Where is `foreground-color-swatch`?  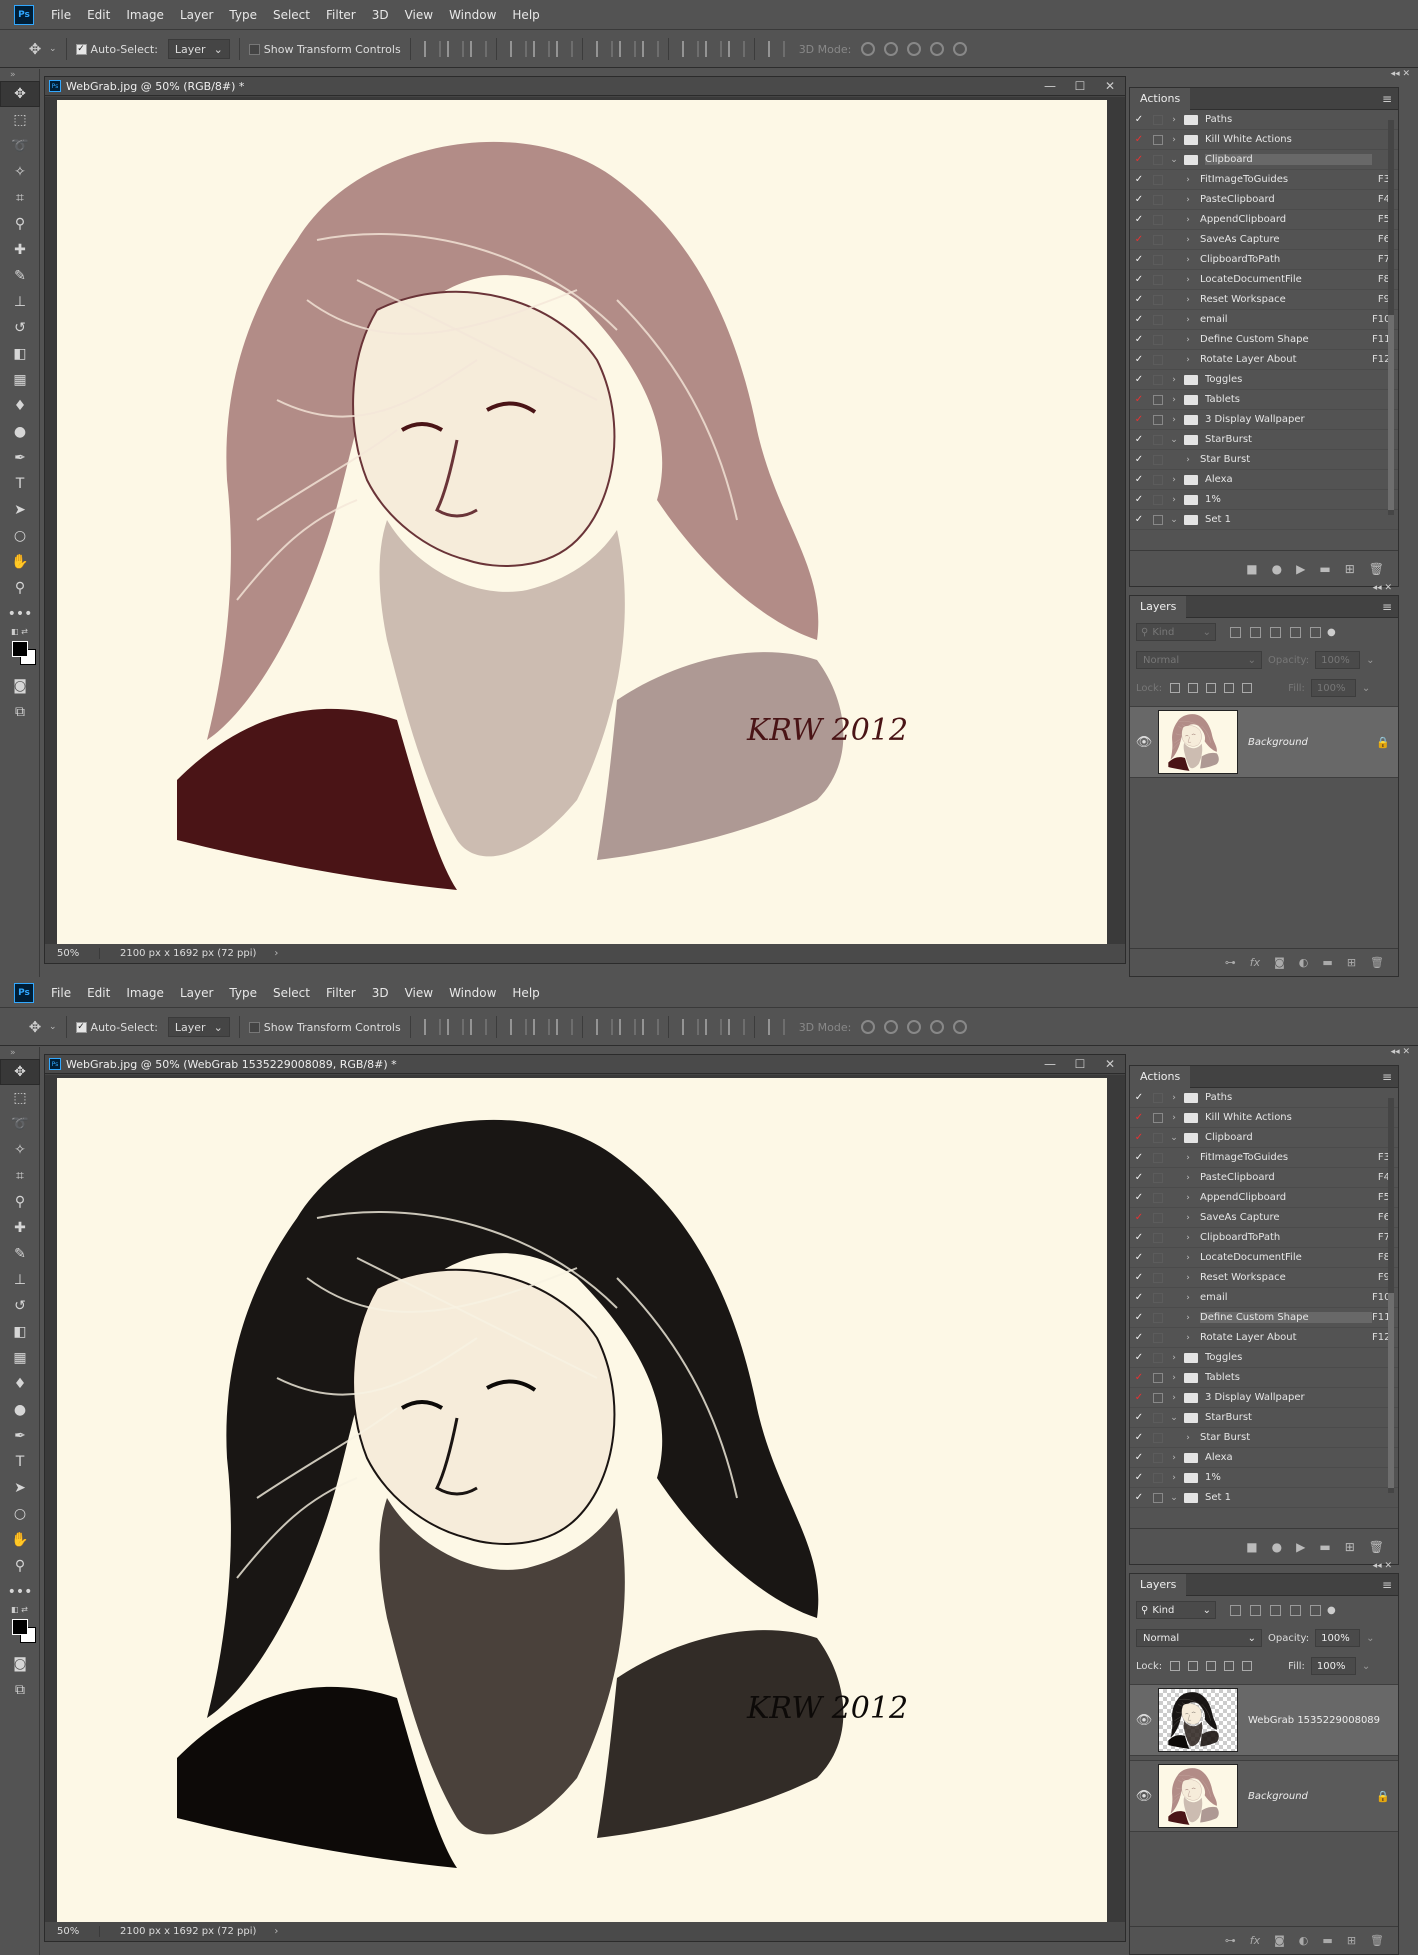 foreground-color-swatch is located at coordinates (20, 649).